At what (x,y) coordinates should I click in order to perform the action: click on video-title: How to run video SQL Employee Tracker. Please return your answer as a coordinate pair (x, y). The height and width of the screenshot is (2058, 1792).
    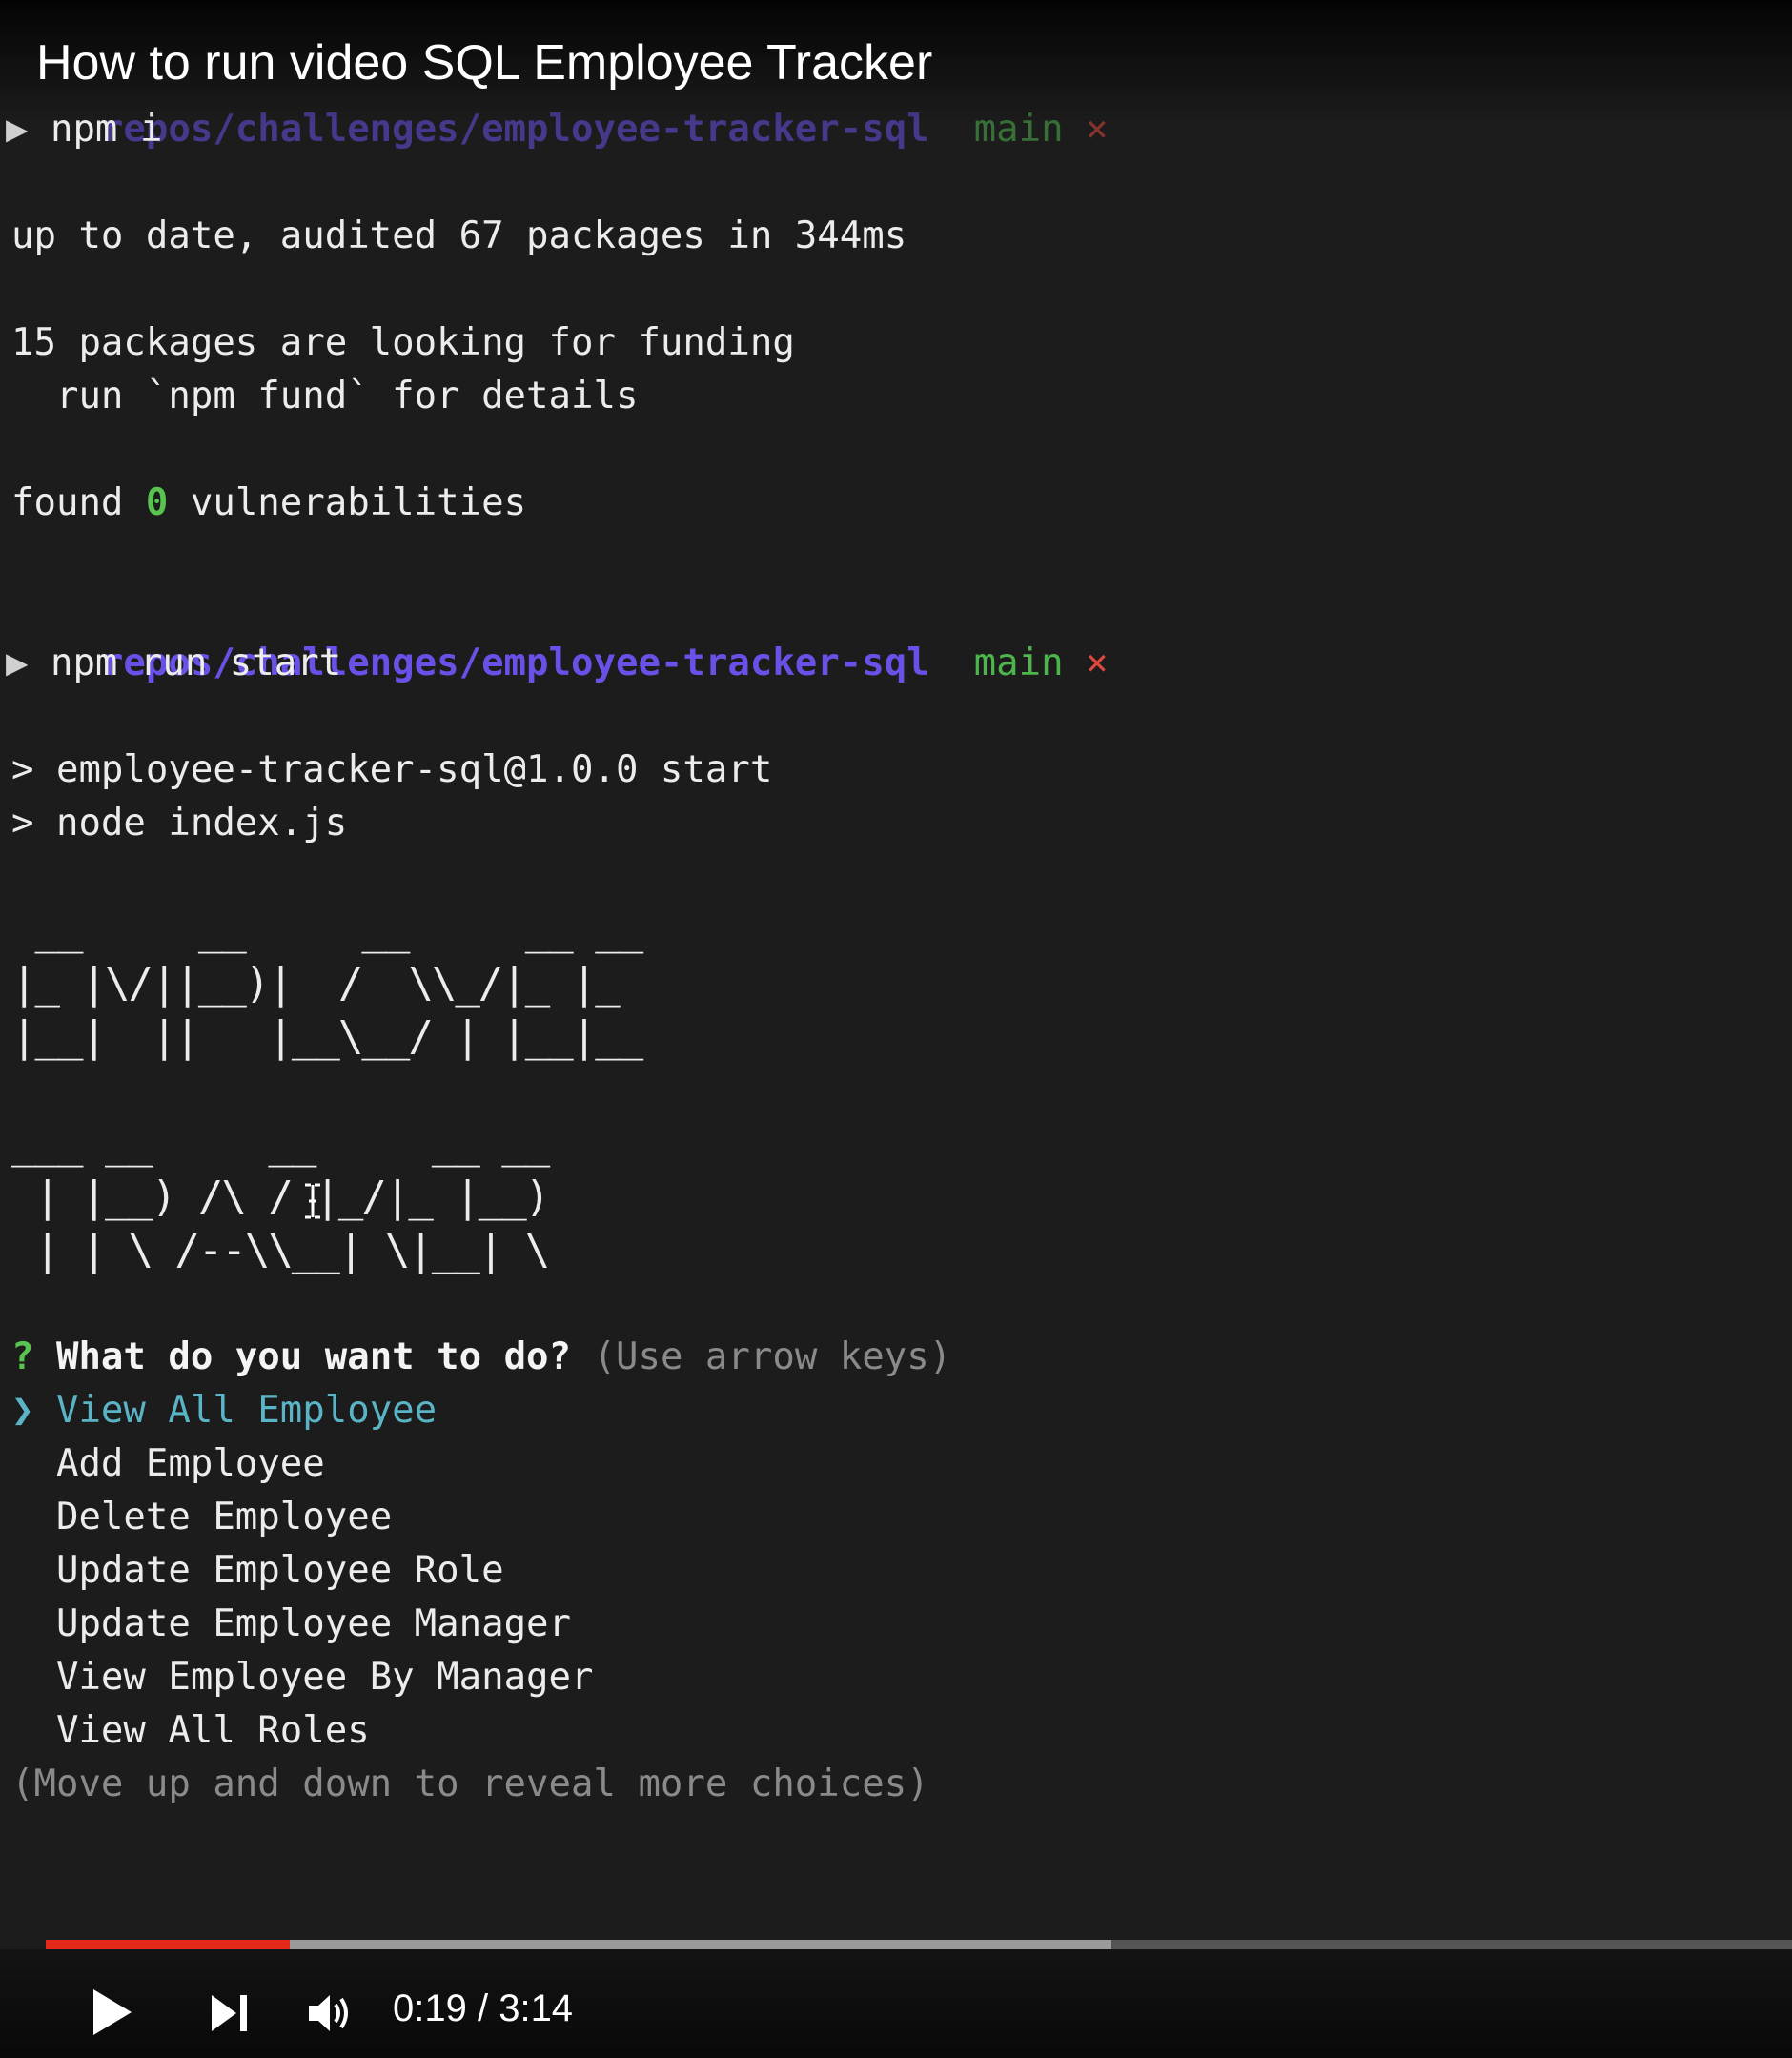
    Looking at the image, I should click on (484, 63).